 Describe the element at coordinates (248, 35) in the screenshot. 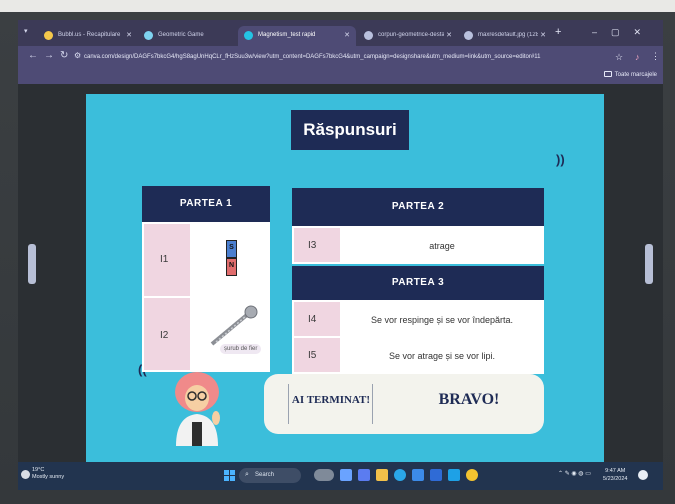

I see `canva-favicon-icon` at that location.